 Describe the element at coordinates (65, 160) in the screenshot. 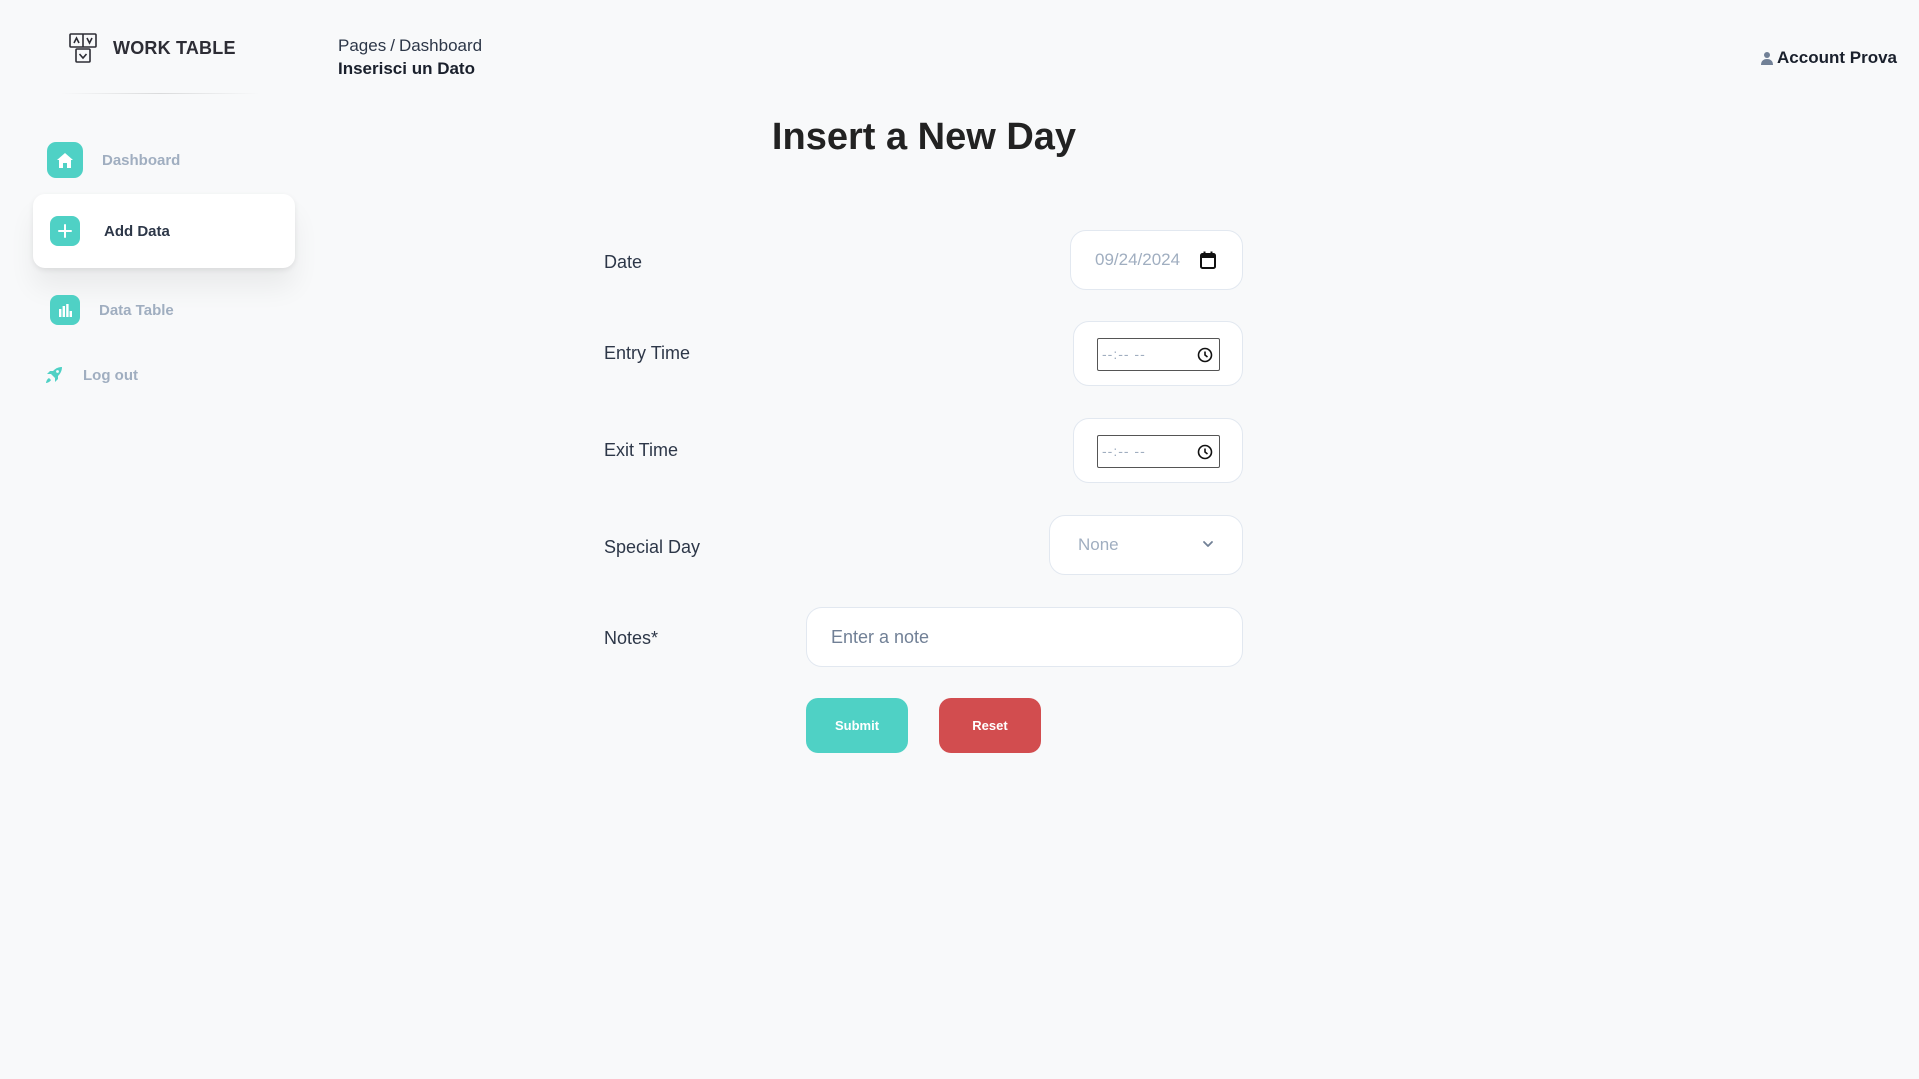

I see `home-icon` at that location.